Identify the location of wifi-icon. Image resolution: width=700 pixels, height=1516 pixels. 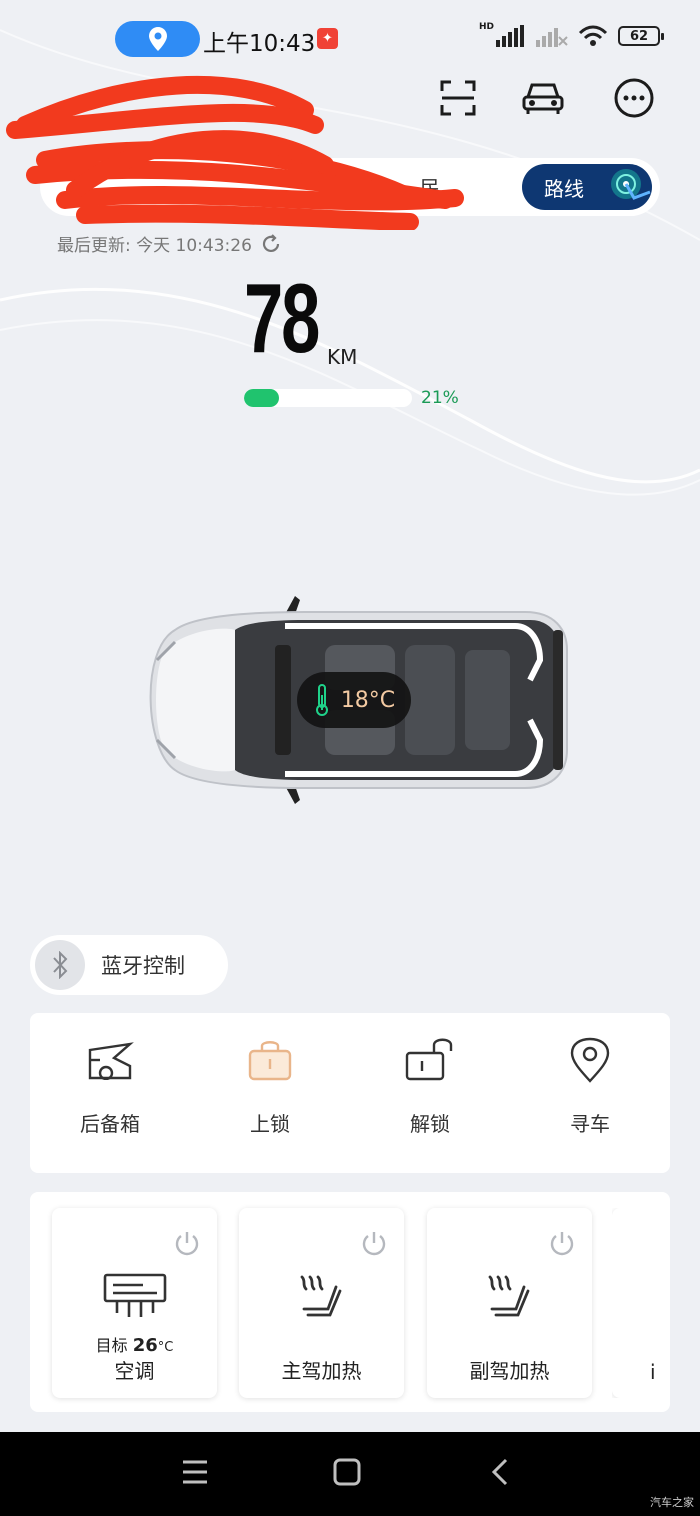
(593, 35).